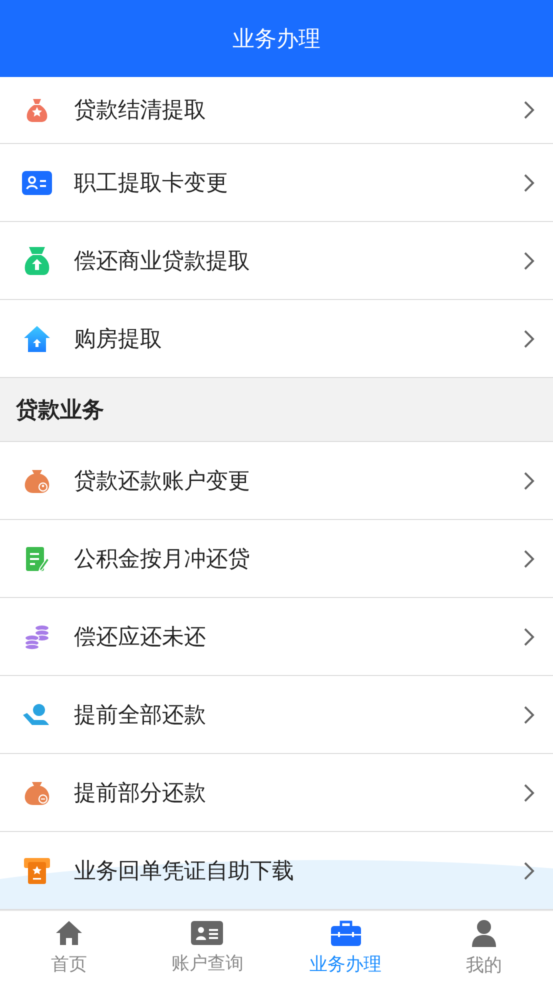 Image resolution: width=553 pixels, height=984 pixels. I want to click on tab: 我的, so click(483, 947).